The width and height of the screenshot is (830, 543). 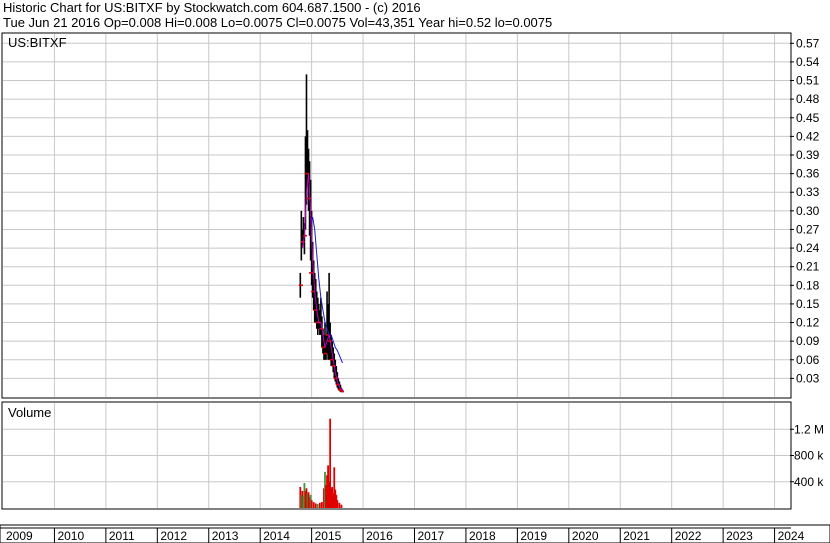 I want to click on year-tick-label: 2020, so click(x=585, y=536).